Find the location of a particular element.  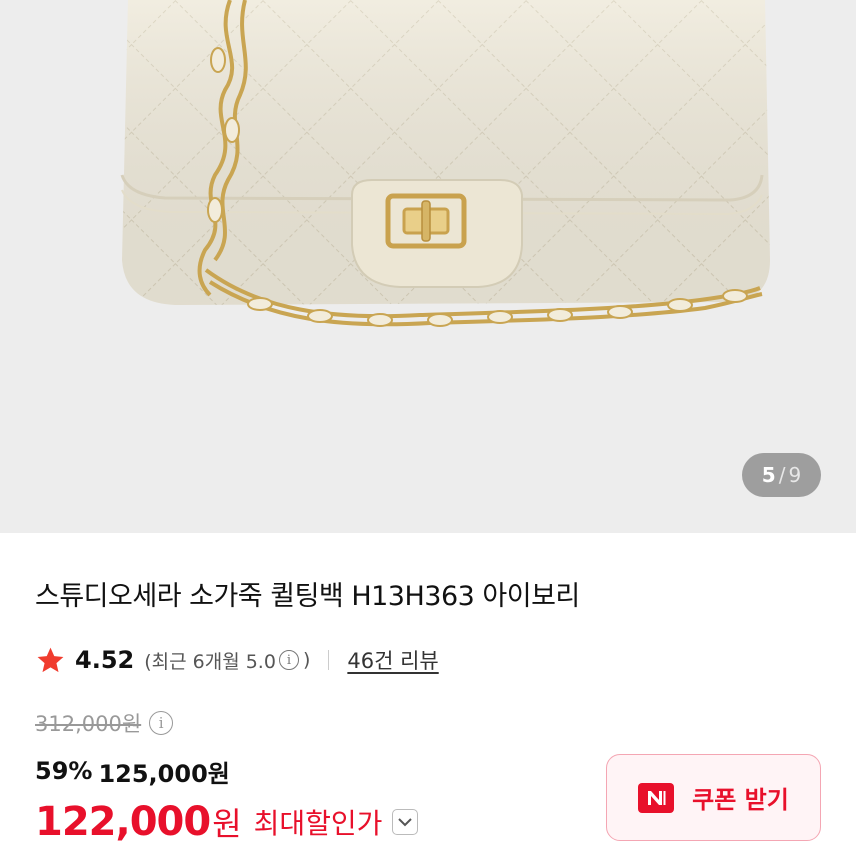

price-info-icon: i is located at coordinates (161, 723).